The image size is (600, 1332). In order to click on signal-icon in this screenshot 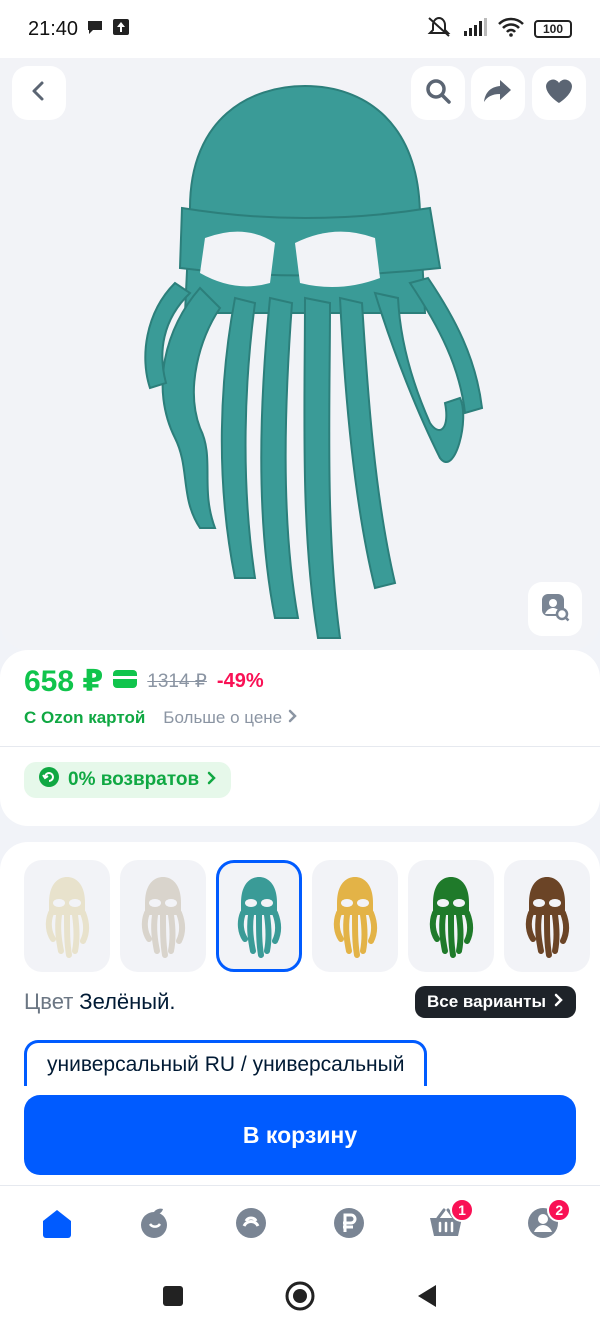, I will do `click(475, 29)`.